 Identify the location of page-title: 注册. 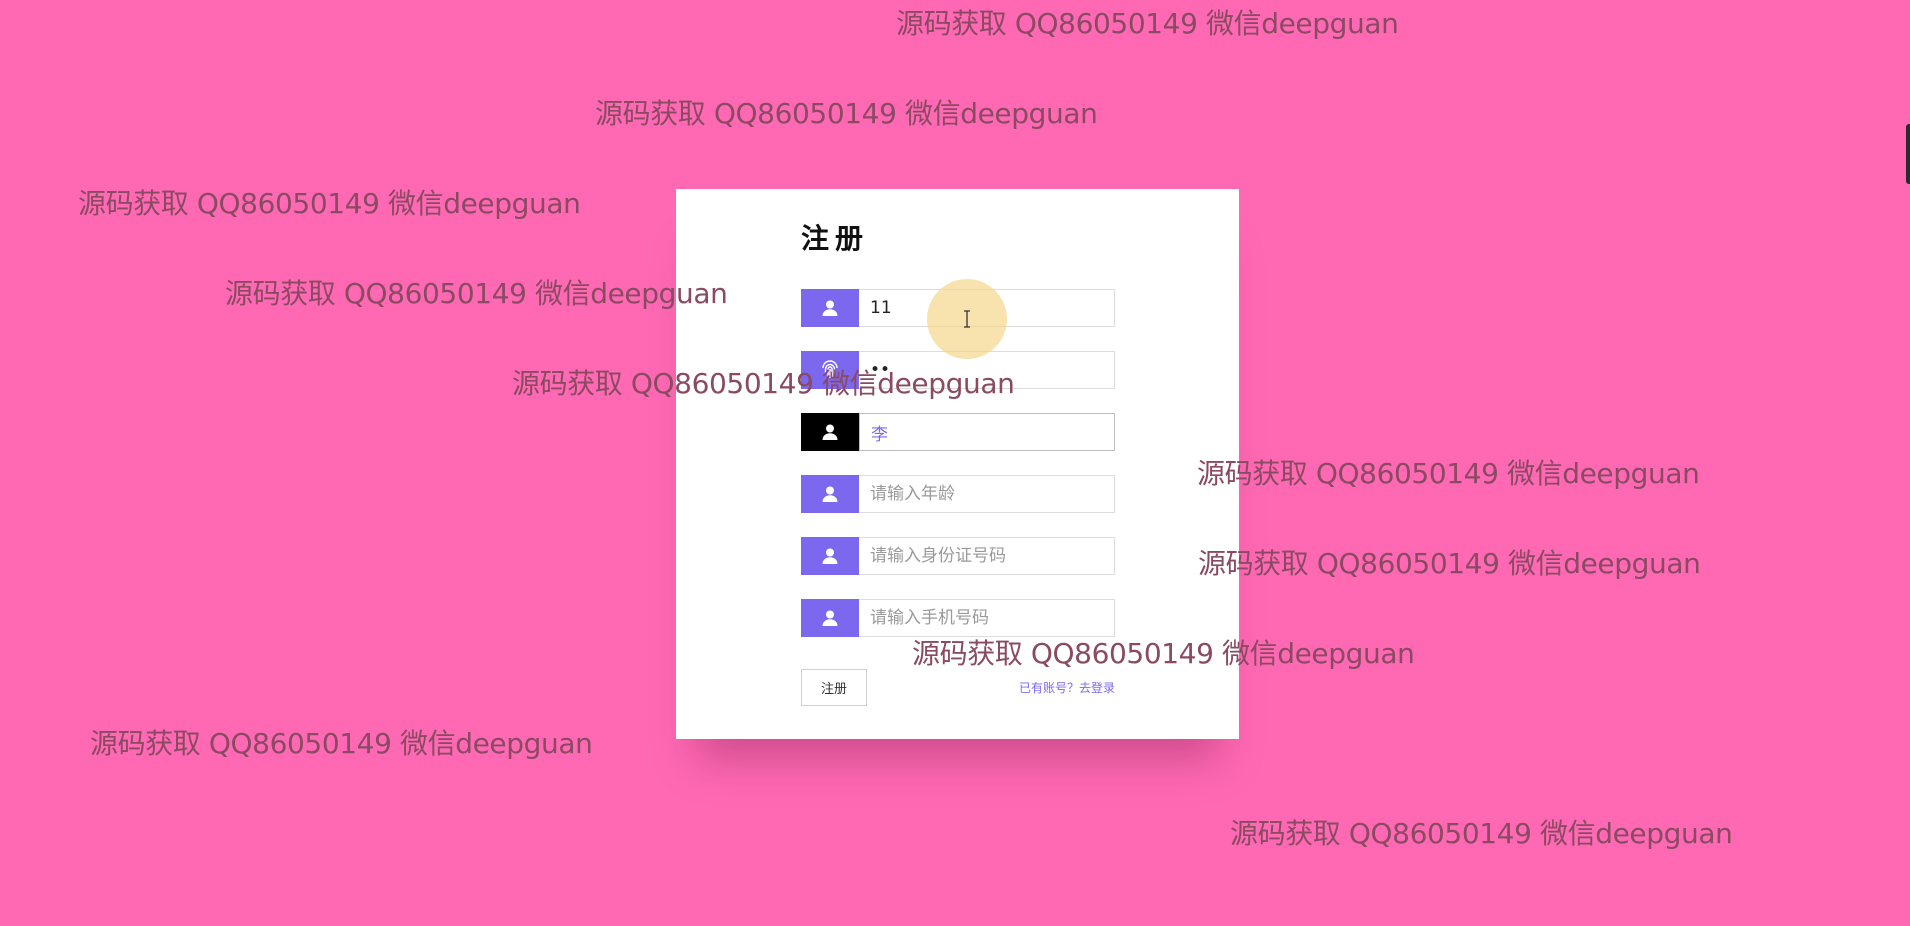
(835, 238).